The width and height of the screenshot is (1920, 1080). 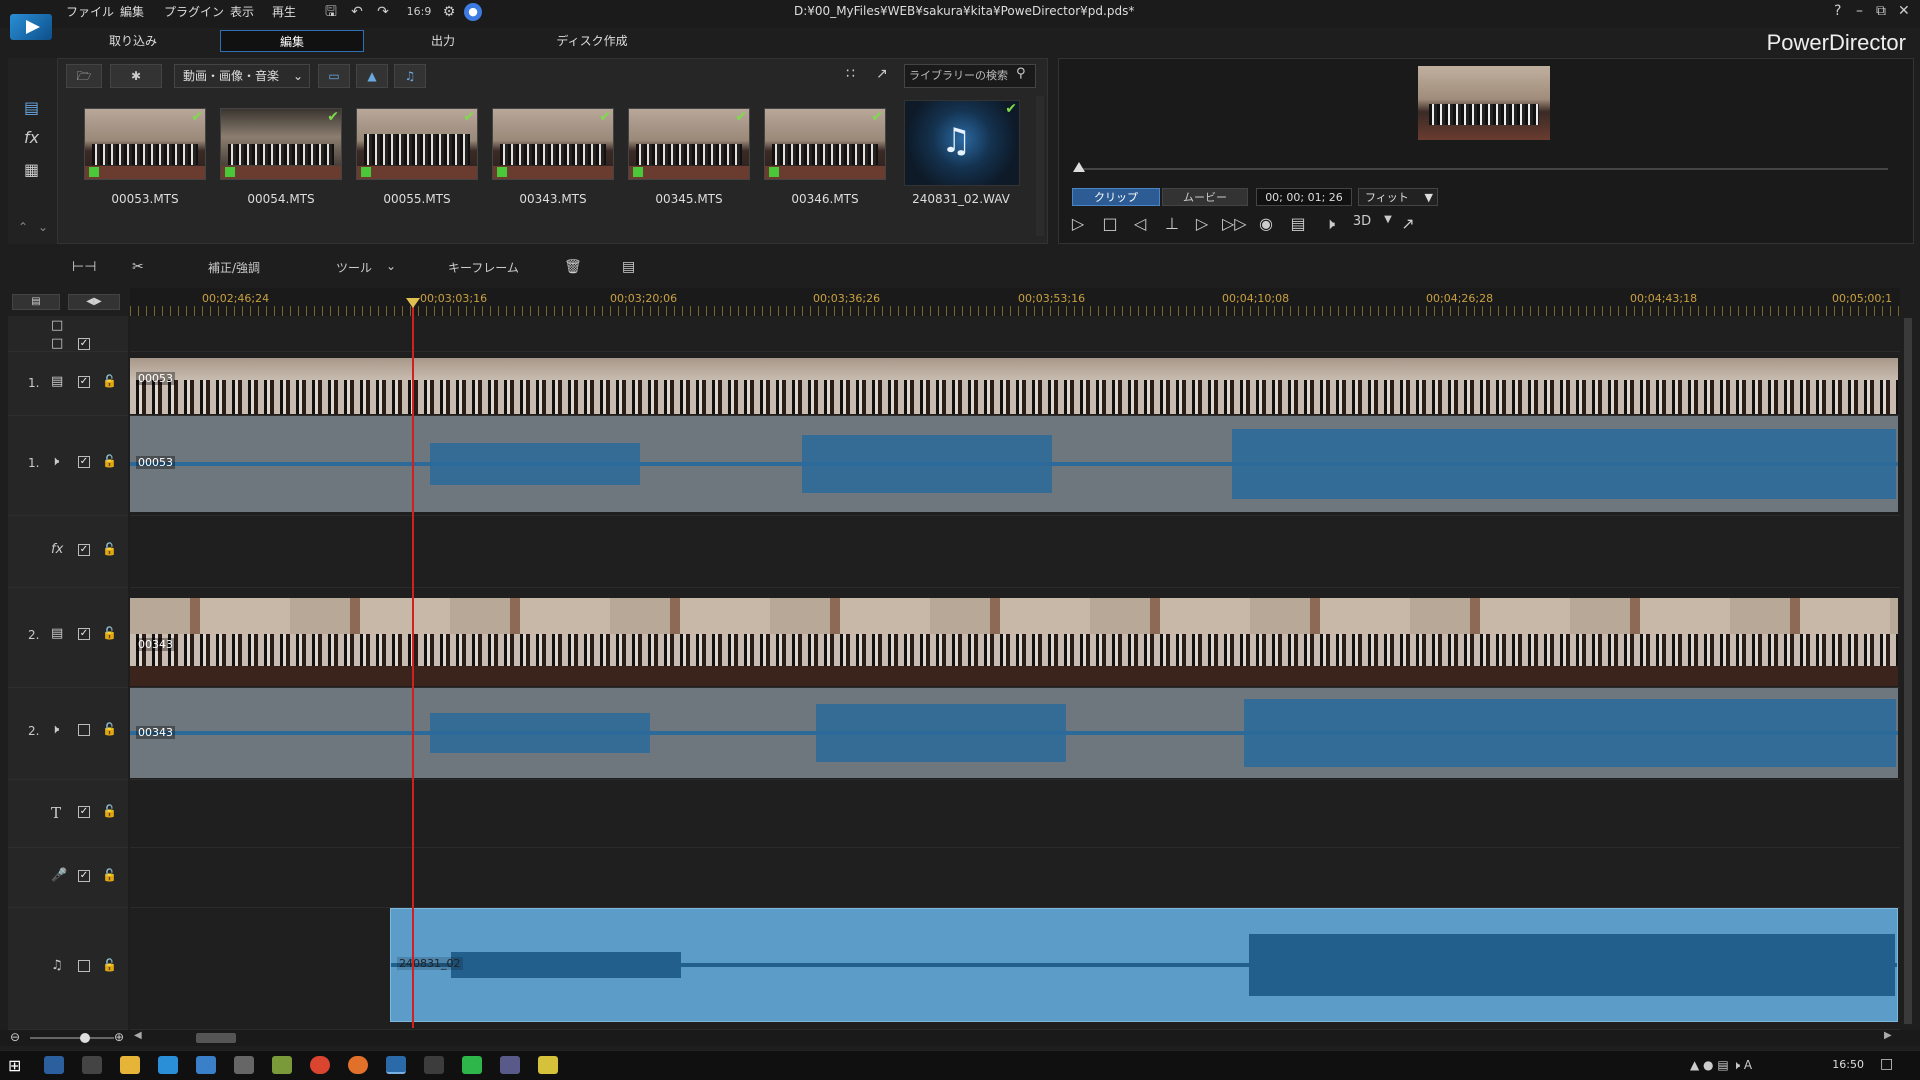 I want to click on video-clip: 00053, so click(x=1014, y=386).